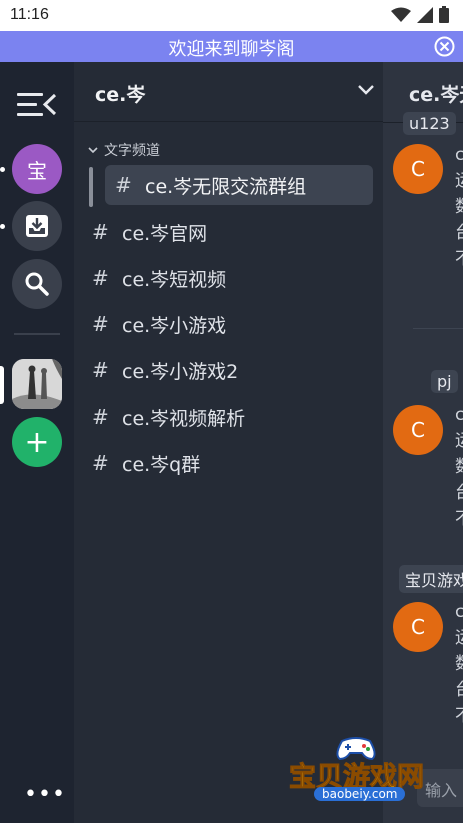 This screenshot has width=463, height=823. What do you see at coordinates (228, 92) in the screenshot?
I see `server-header: ce.岑` at bounding box center [228, 92].